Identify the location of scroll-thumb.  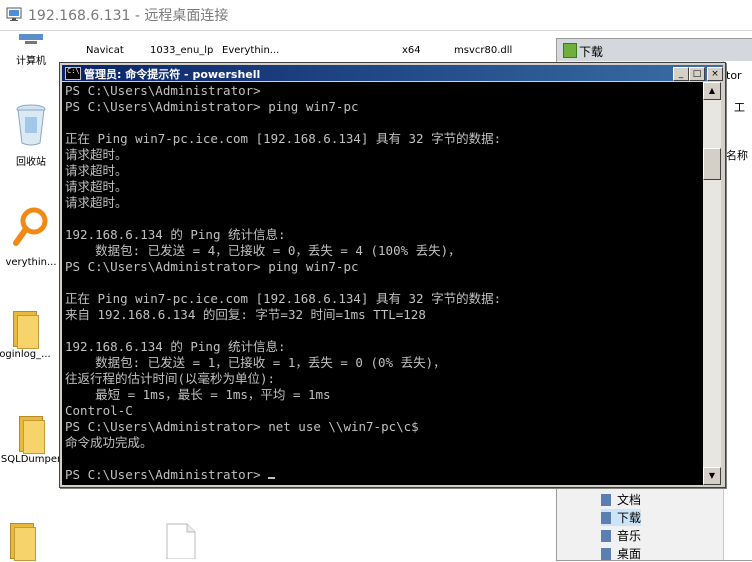
(712, 164).